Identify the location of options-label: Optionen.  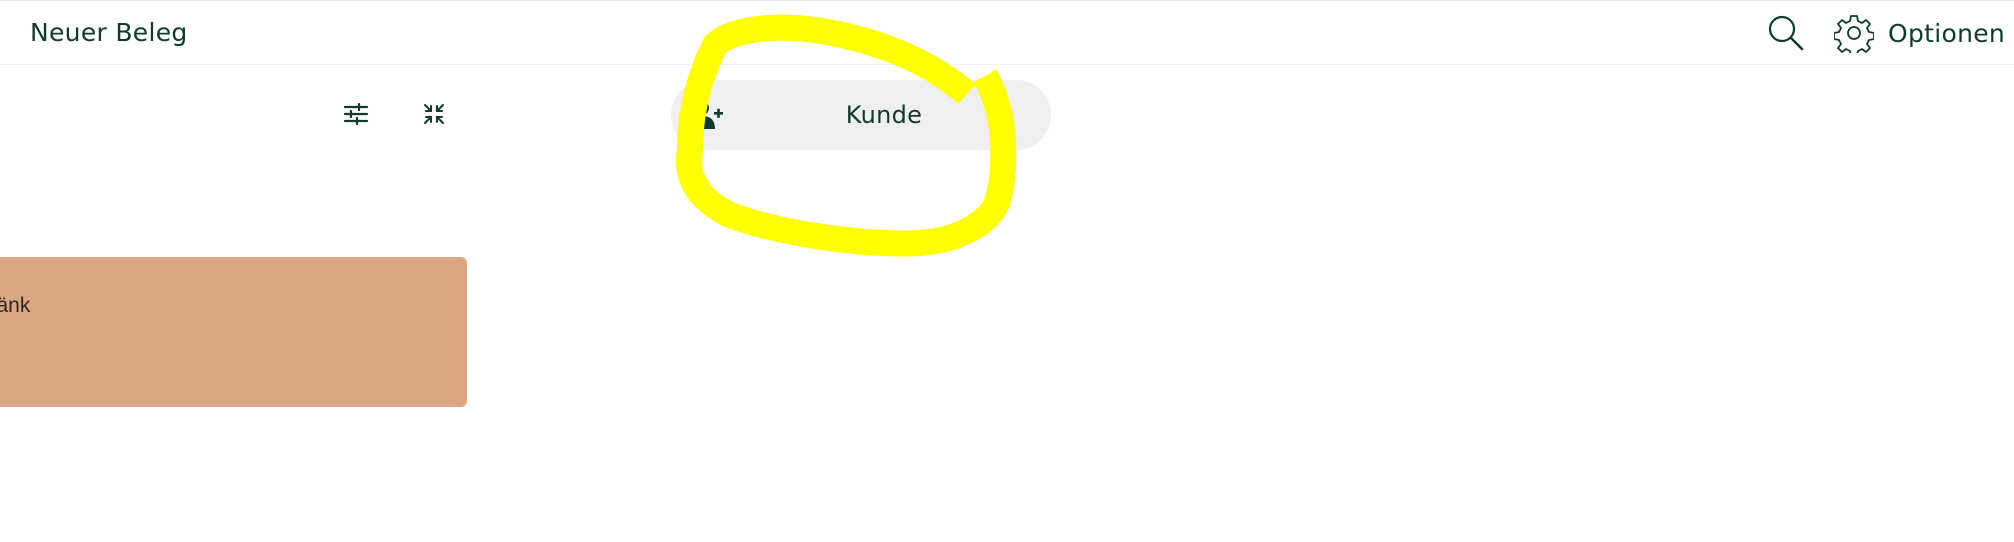
(1947, 33).